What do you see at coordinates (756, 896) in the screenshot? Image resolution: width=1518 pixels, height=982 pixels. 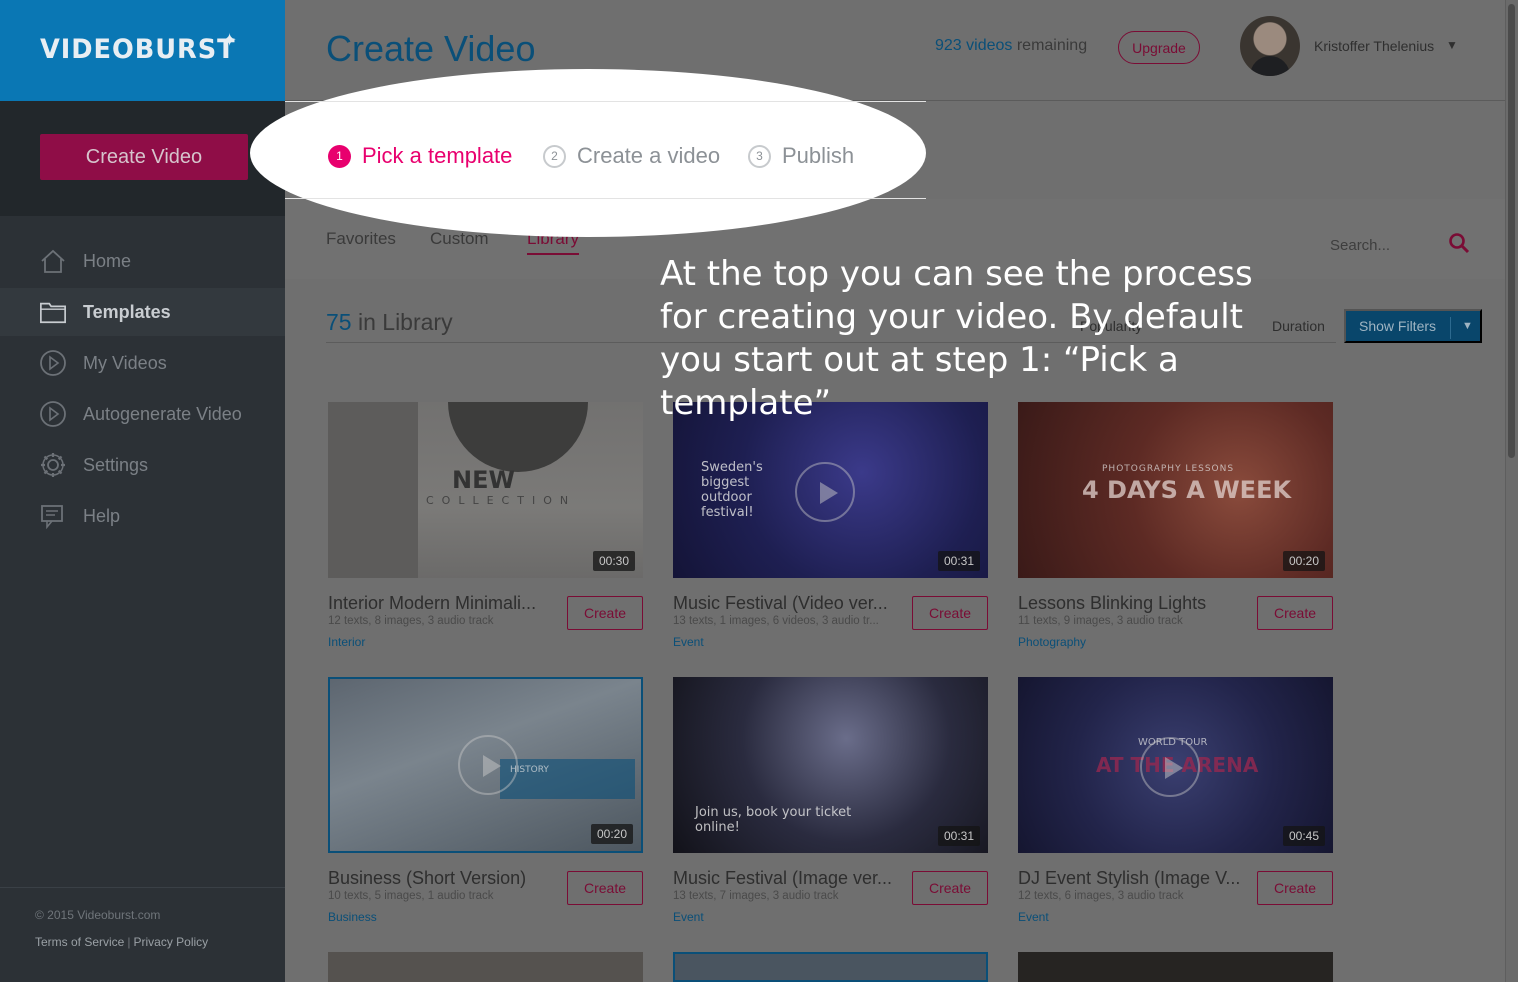 I see `template-meta: 13 texts, 7 images, 3 audio track` at bounding box center [756, 896].